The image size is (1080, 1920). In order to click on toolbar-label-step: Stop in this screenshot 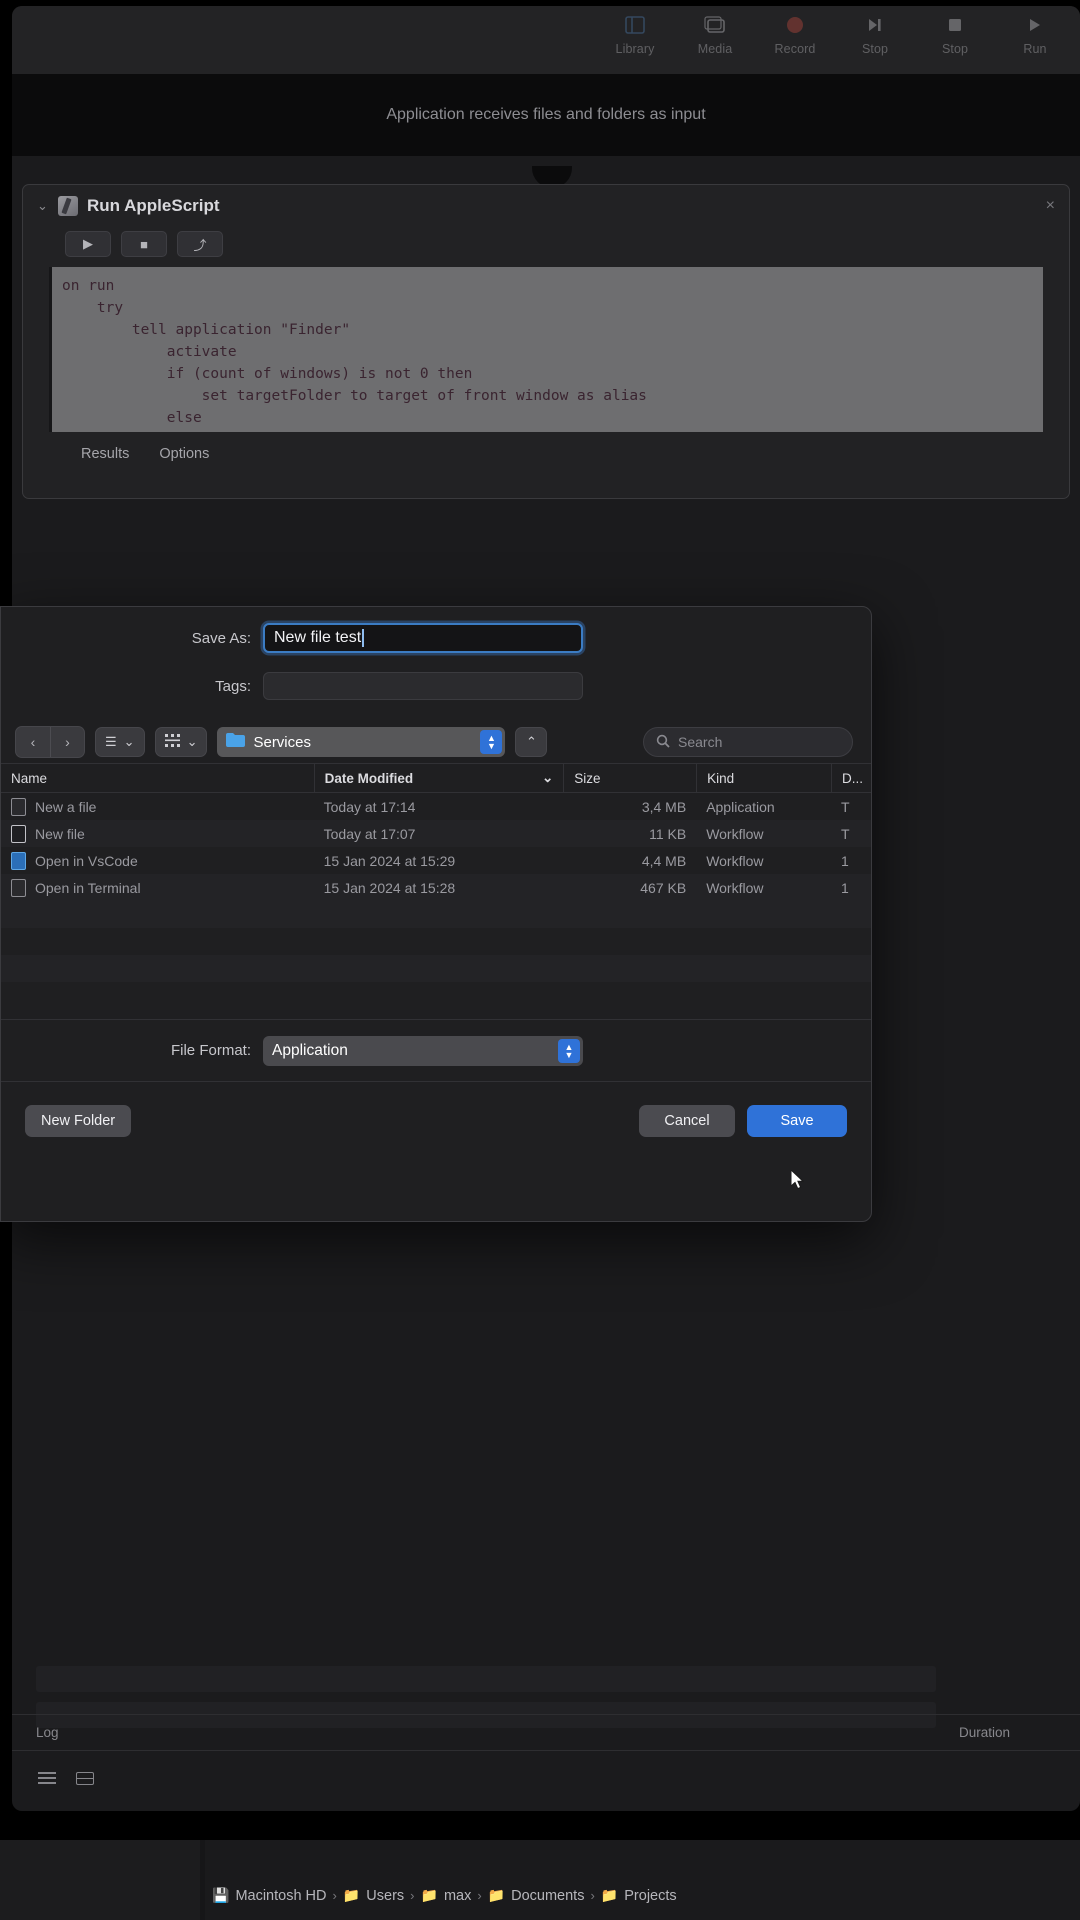, I will do `click(875, 49)`.